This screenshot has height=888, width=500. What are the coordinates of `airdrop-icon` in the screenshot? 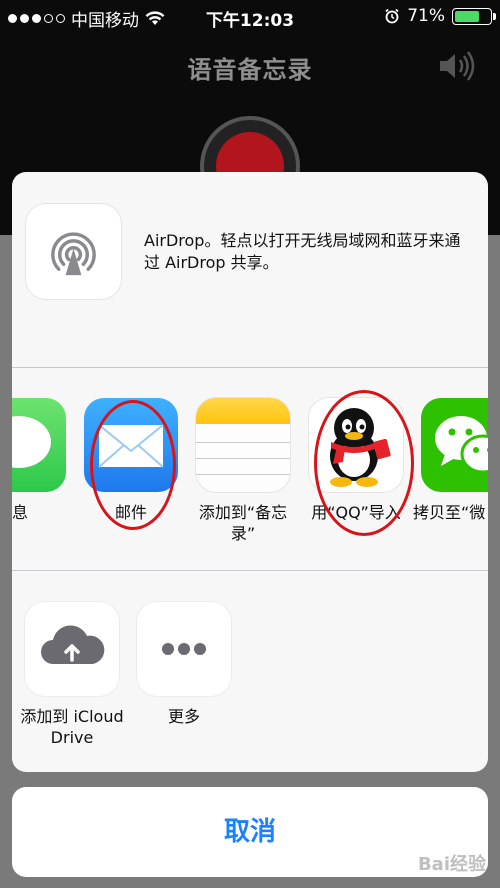 It's located at (73, 251).